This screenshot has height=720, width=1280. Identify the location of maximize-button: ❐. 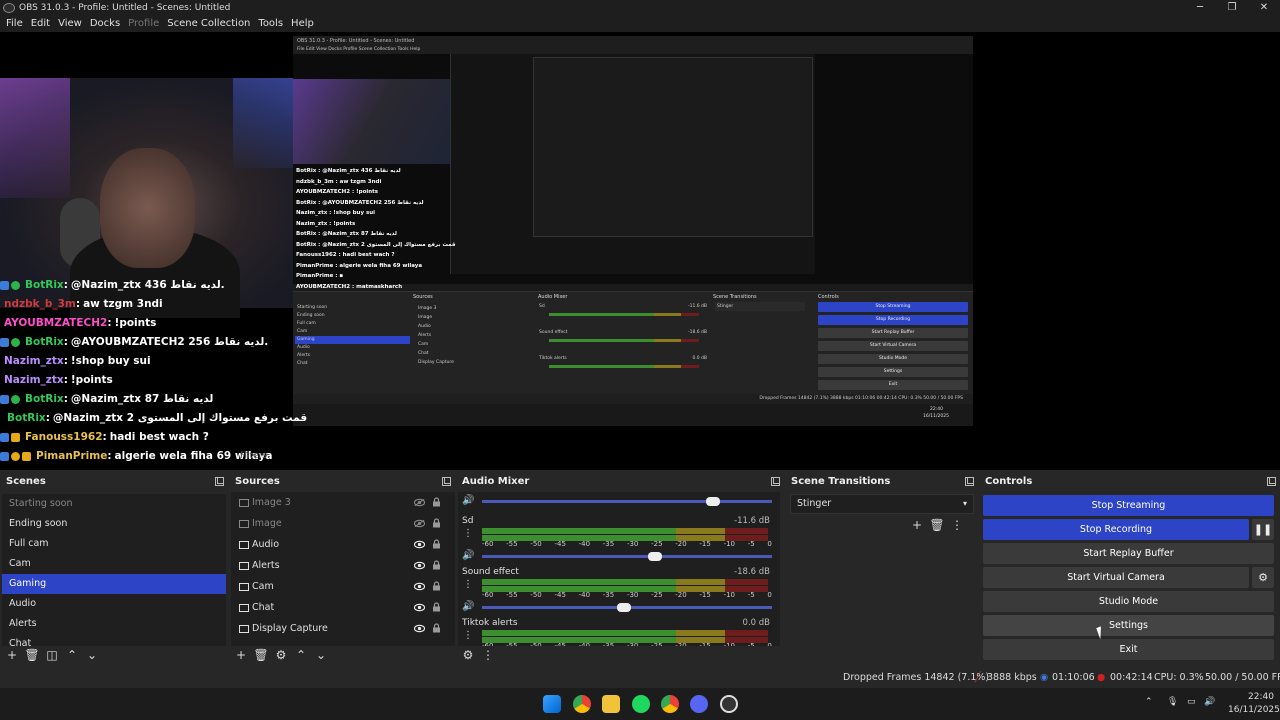
(1232, 7).